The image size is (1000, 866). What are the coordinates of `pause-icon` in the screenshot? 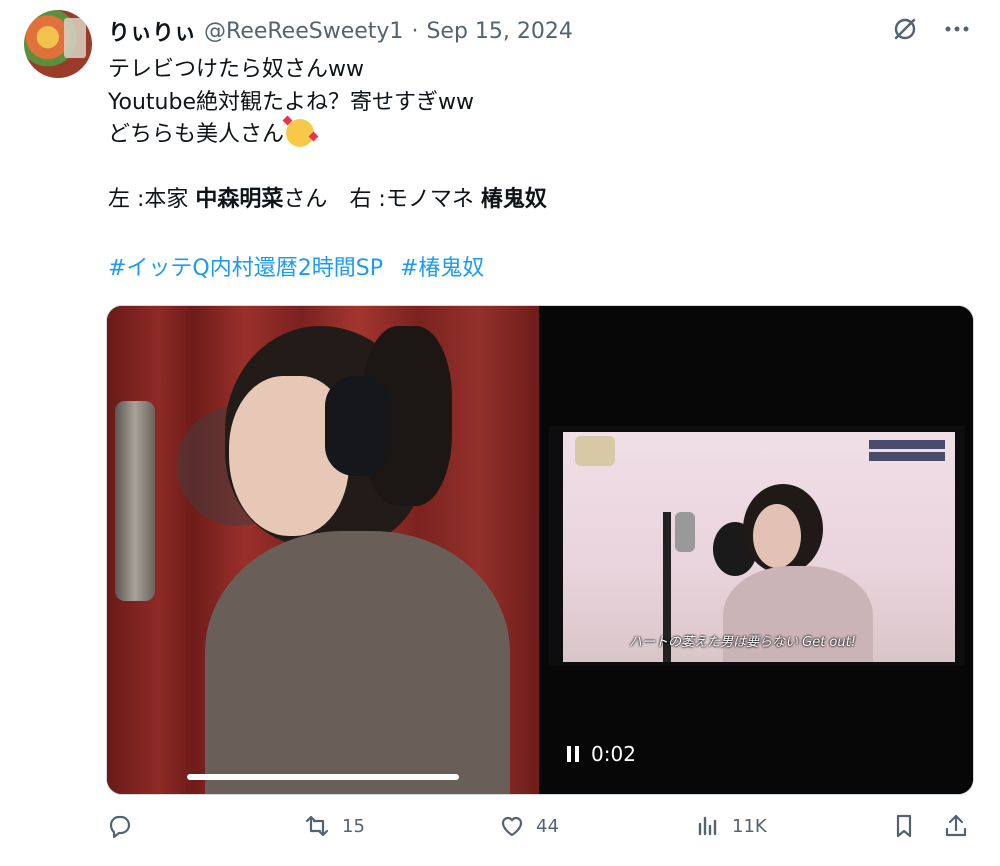 It's located at (573, 754).